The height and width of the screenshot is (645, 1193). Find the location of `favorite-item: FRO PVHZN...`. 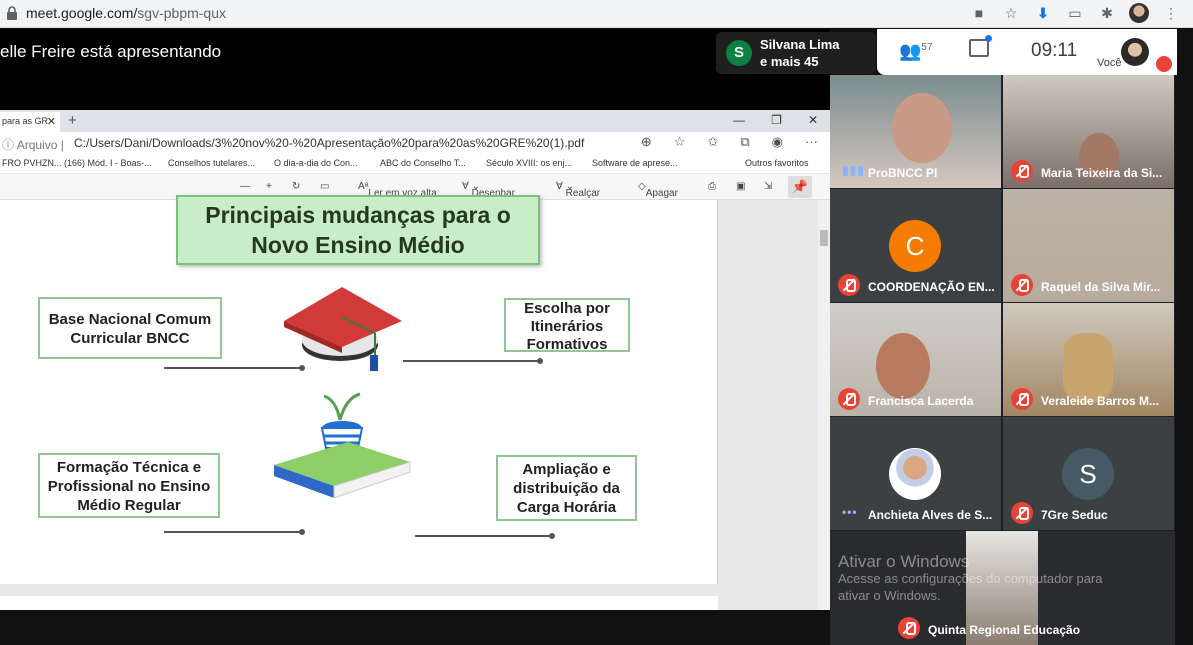

favorite-item: FRO PVHZN... is located at coordinates (32, 163).